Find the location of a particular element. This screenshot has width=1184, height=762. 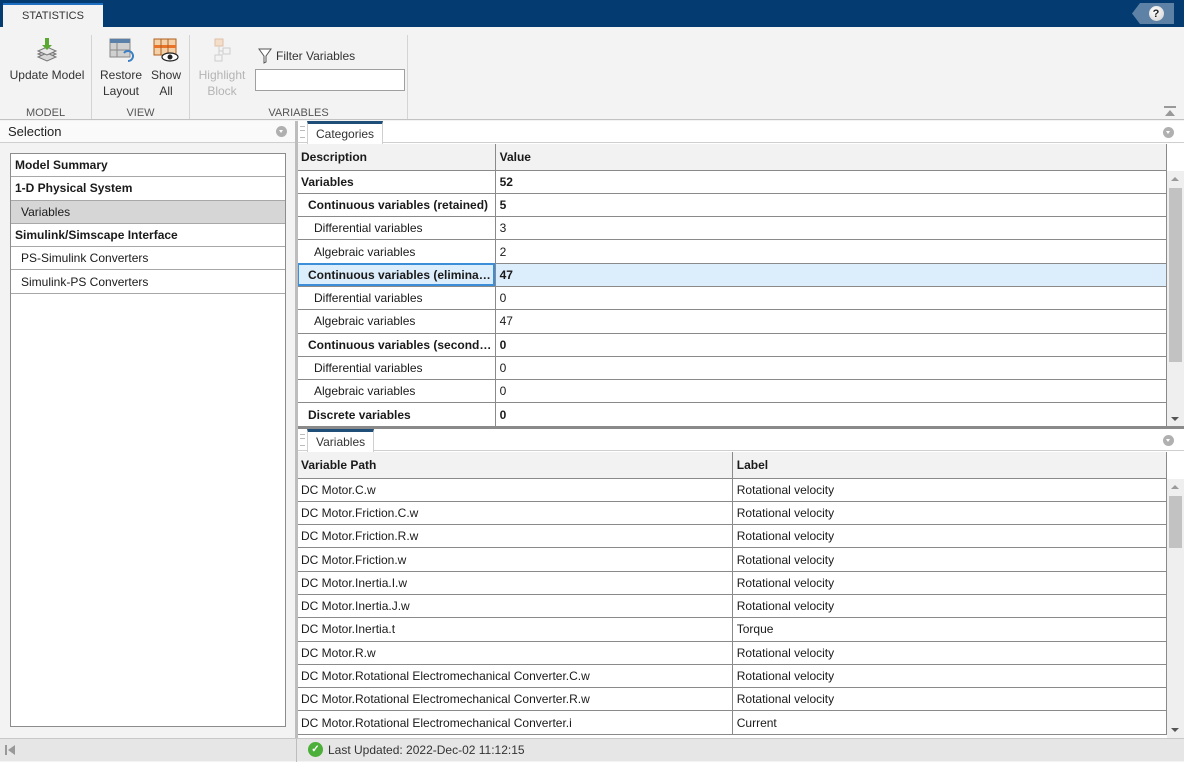

category-row: Discrete variables 0 is located at coordinates (732, 414).